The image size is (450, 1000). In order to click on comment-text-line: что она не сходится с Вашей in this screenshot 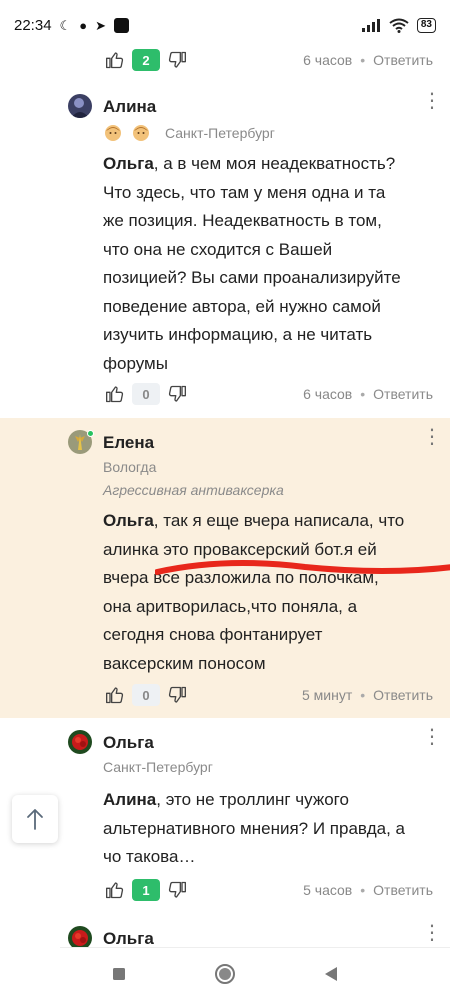, I will do `click(218, 249)`.